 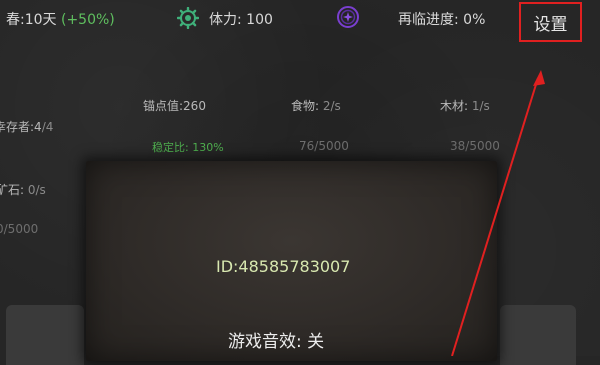 I want to click on ore-rate: 矿石: 0/s, so click(x=23, y=189).